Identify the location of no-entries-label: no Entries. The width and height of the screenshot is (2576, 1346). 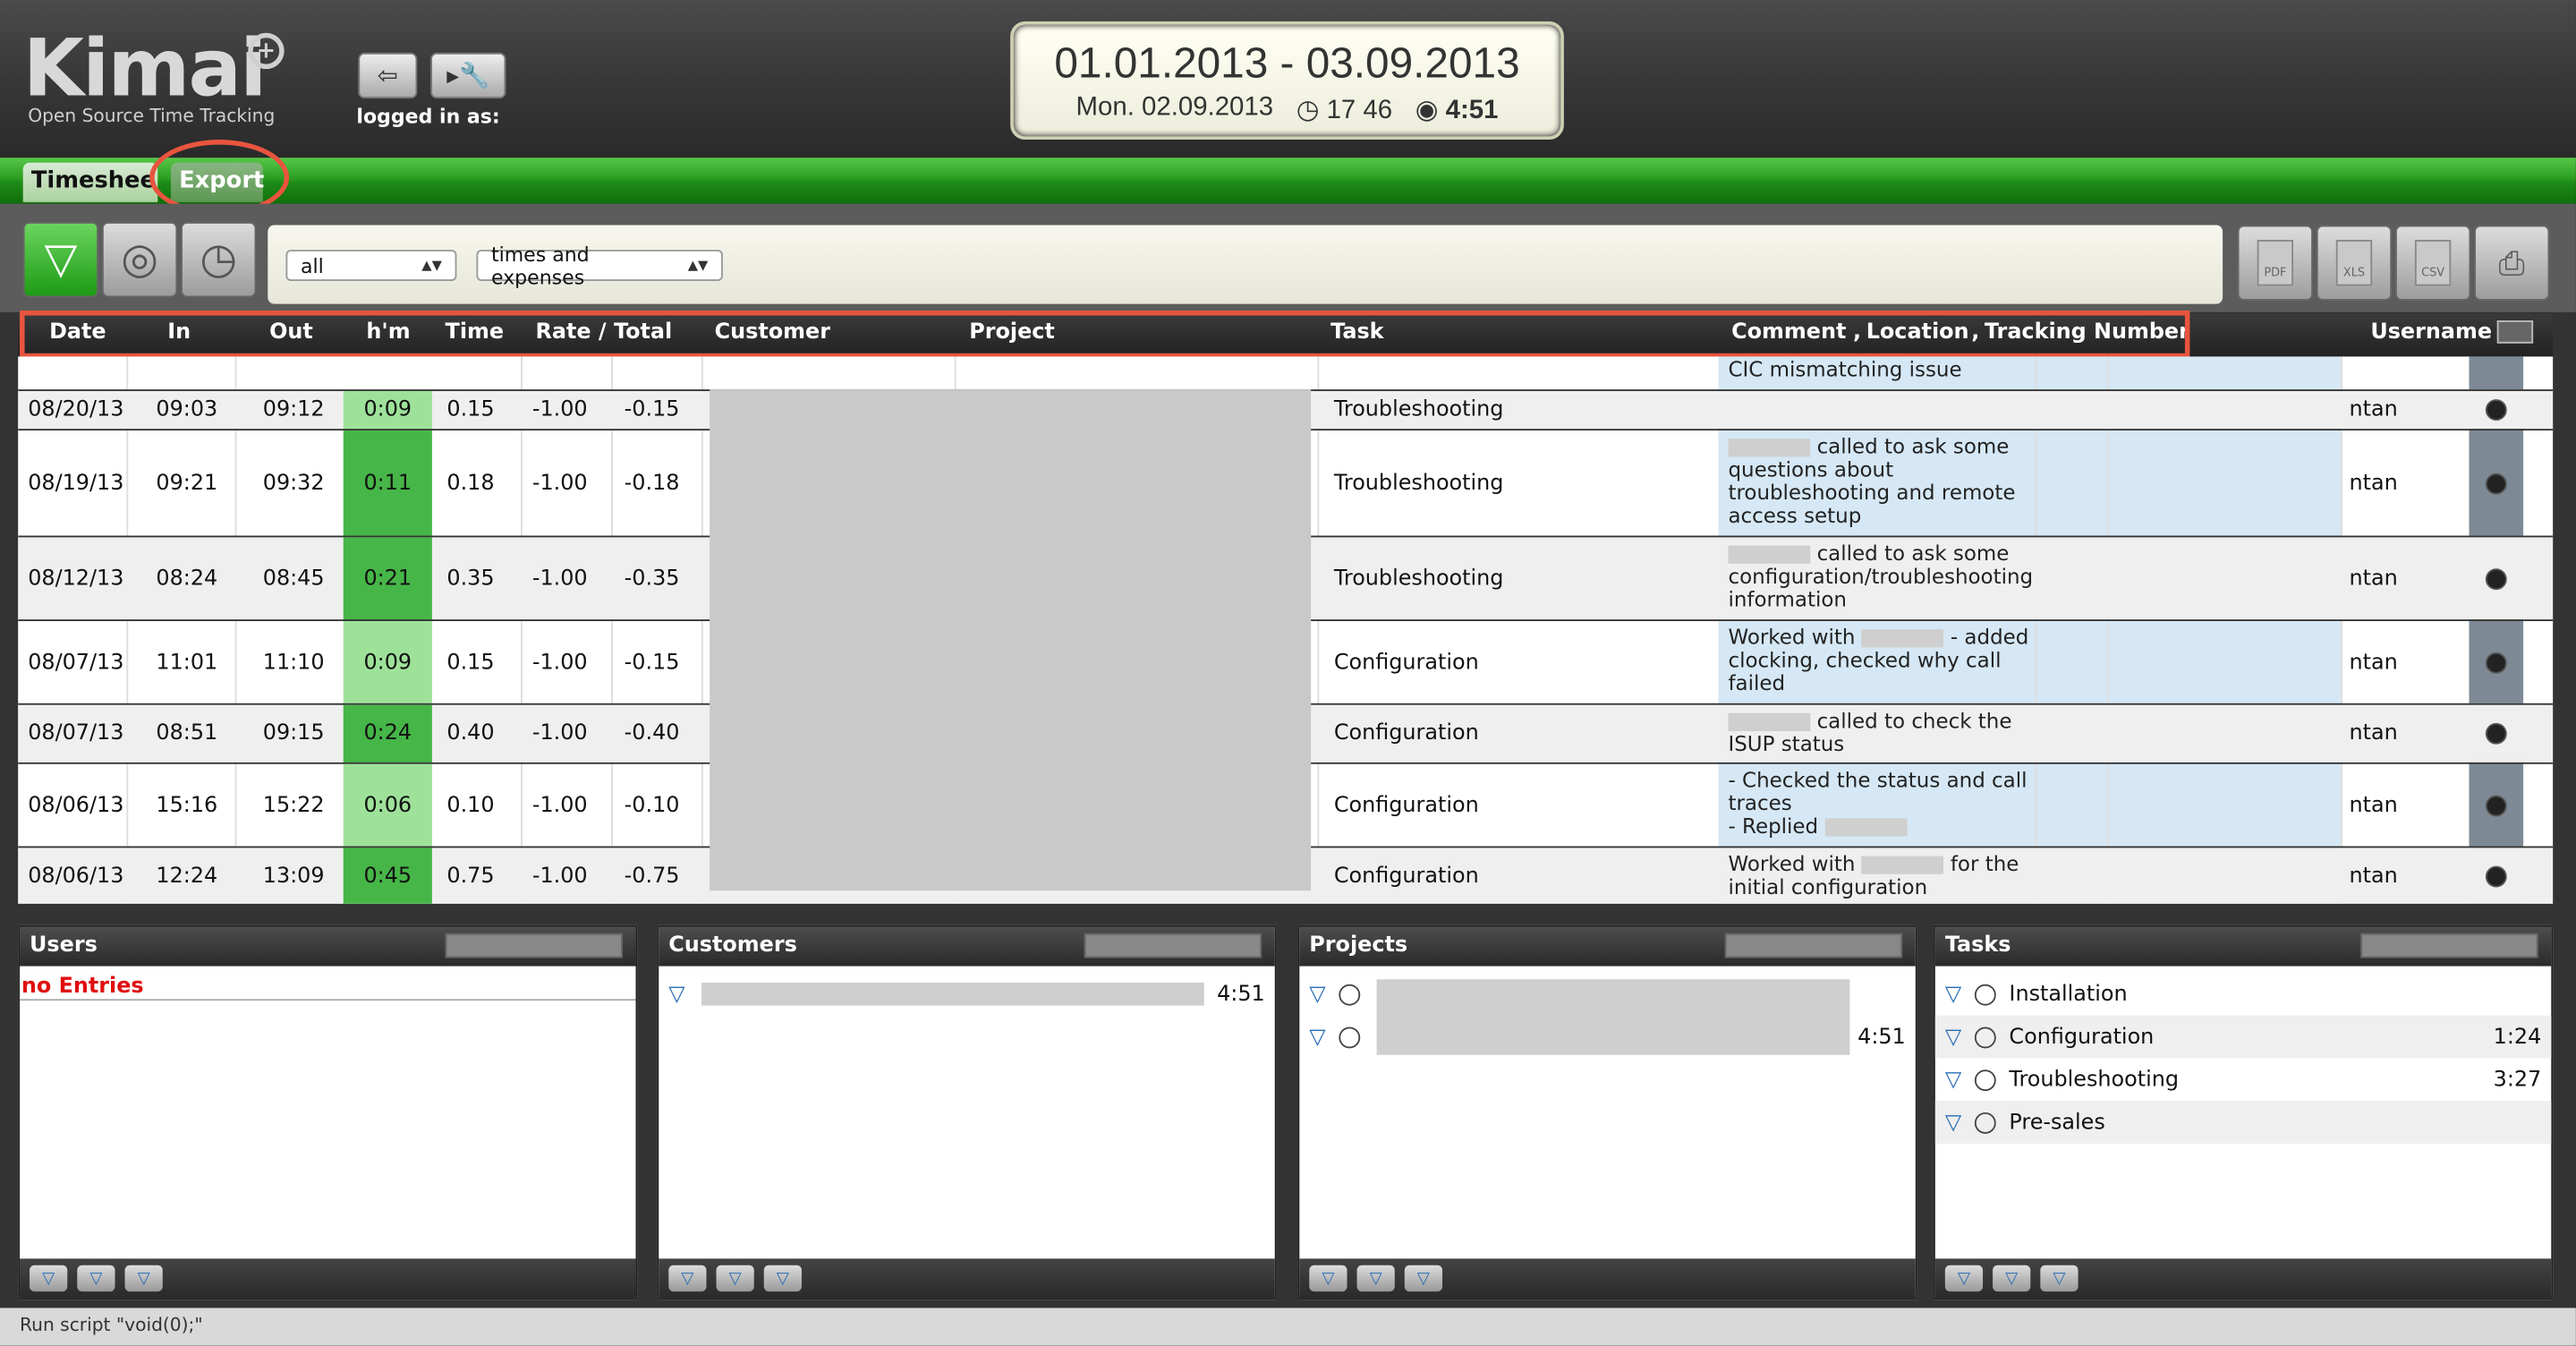
(82, 987).